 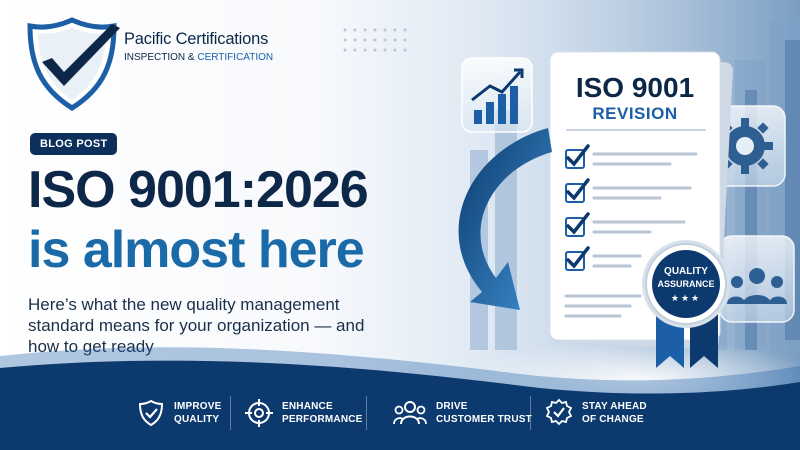 I want to click on feature-label: IMPROVE QUALITY, so click(x=198, y=413).